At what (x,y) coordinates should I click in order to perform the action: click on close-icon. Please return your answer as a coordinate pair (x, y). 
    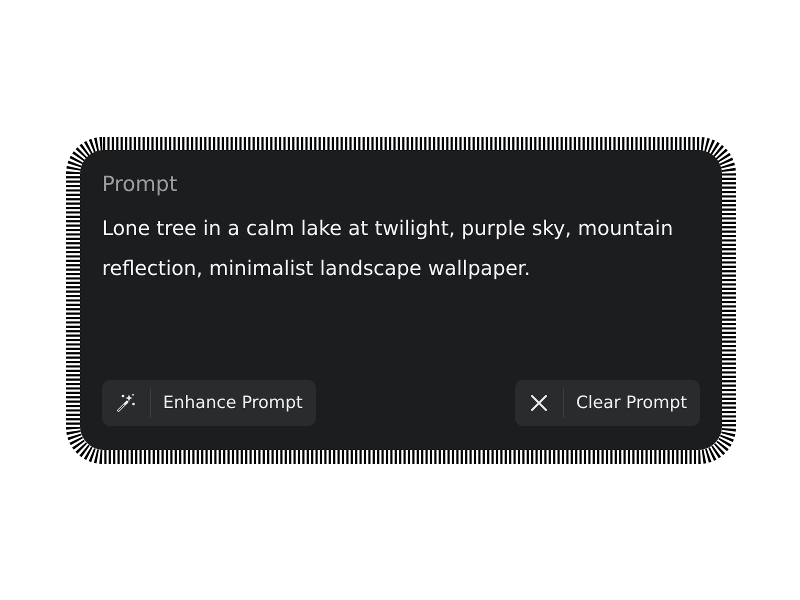
    Looking at the image, I should click on (539, 402).